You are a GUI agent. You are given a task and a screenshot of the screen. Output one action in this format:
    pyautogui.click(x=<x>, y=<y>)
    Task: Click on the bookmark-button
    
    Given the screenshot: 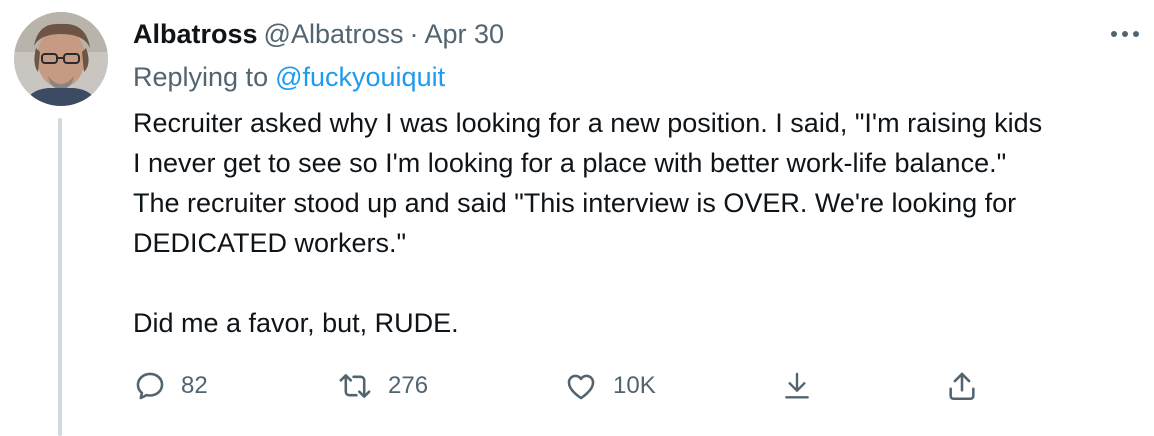 What is the action you would take?
    pyautogui.click(x=797, y=386)
    